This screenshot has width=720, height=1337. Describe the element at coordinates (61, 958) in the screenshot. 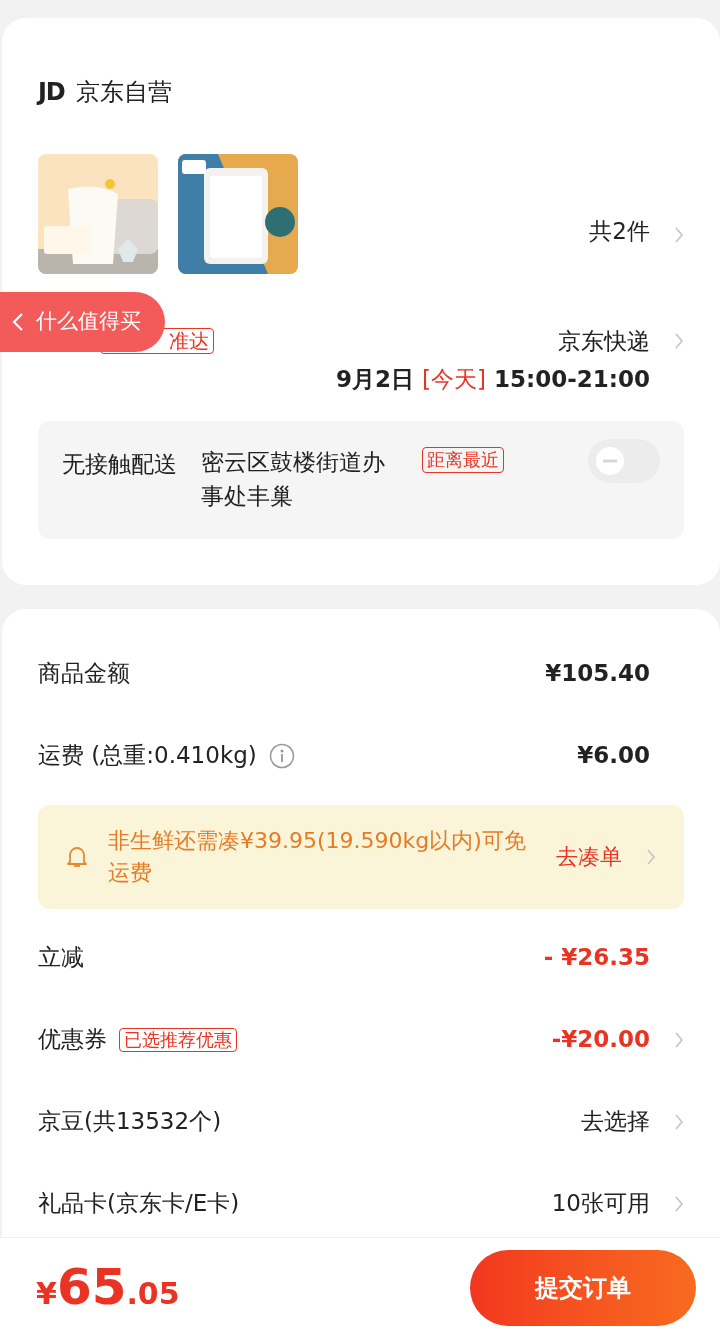

I see `row-label: 立减` at that location.